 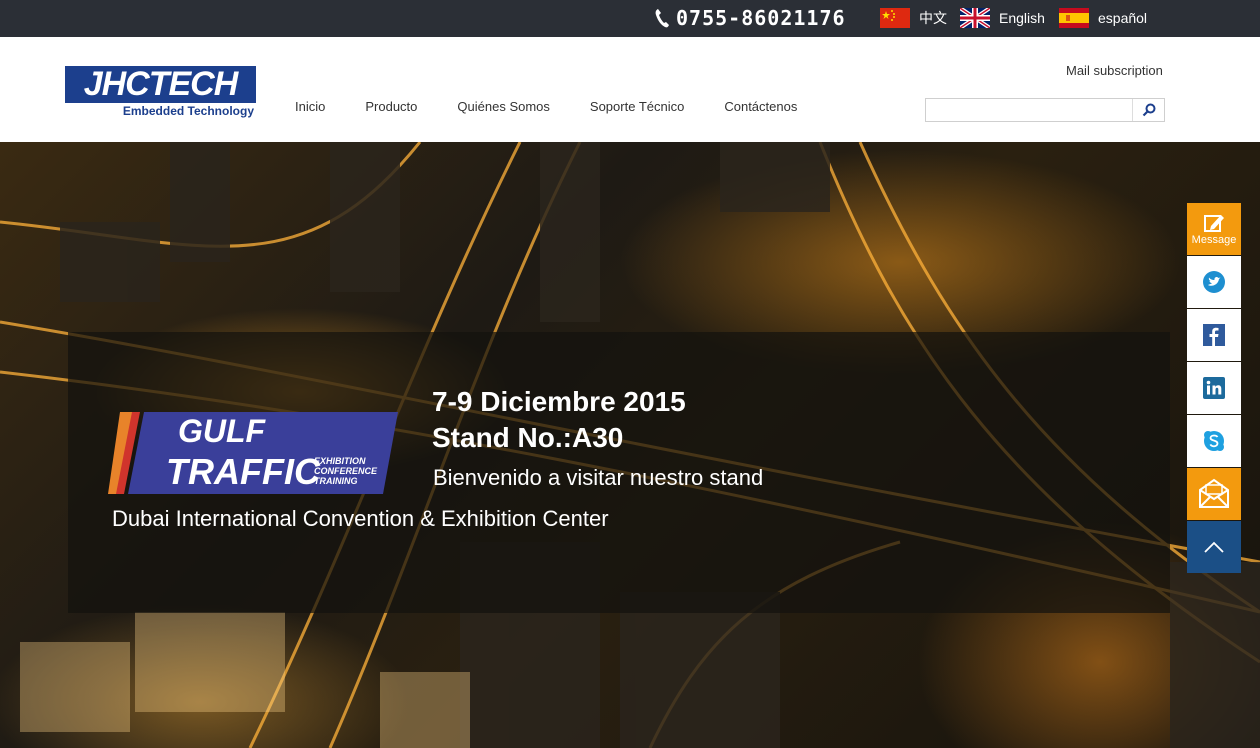 I want to click on nav-item-soporte-tecnico: Soporte Técnico, so click(x=637, y=106).